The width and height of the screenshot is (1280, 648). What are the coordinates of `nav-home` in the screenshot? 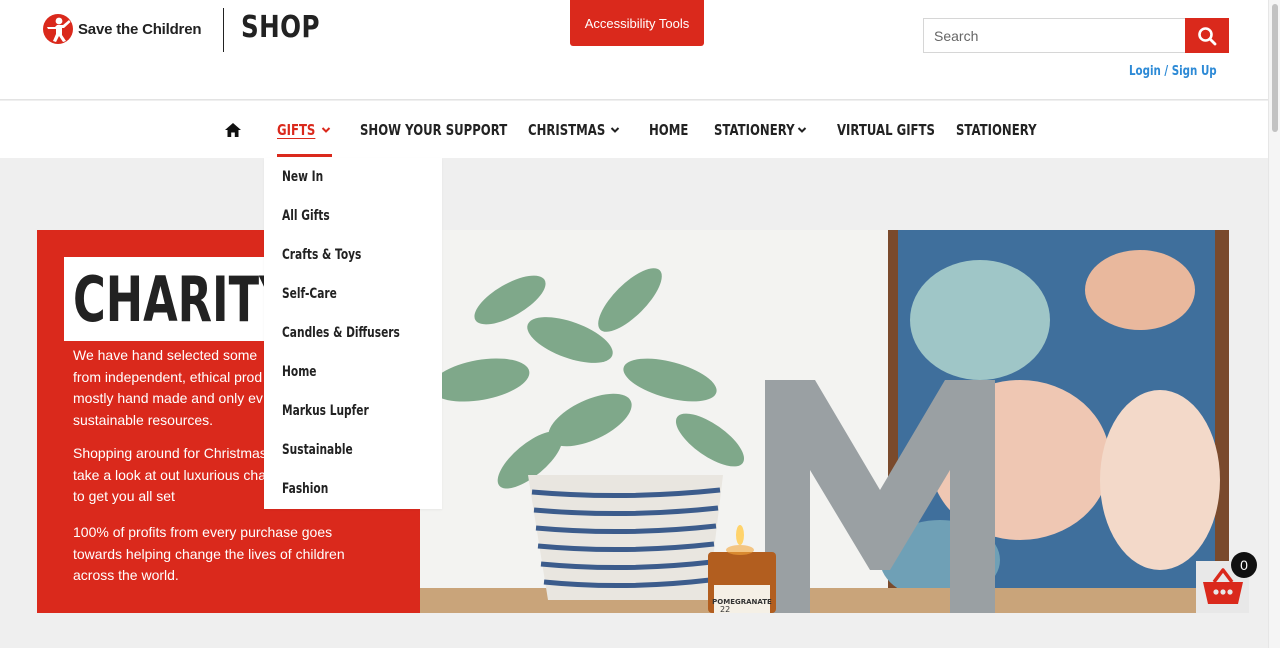 It's located at (233, 129).